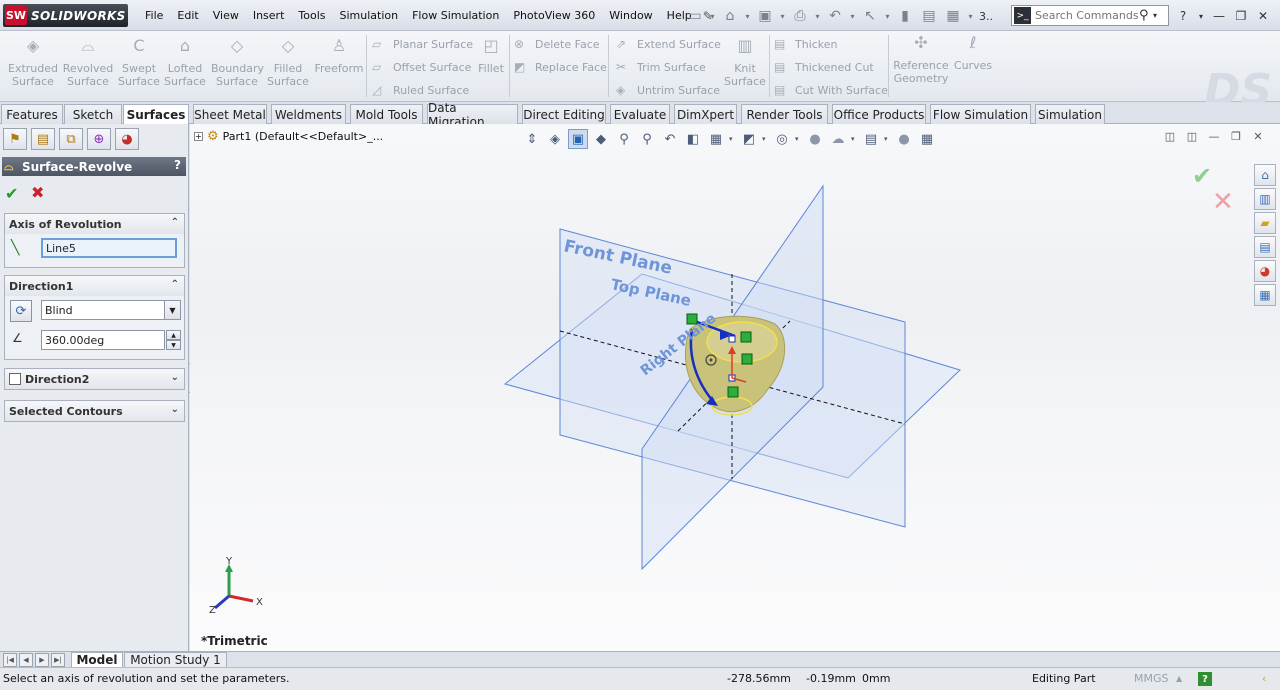 The image size is (1280, 690). I want to click on menu-view: View, so click(226, 15).